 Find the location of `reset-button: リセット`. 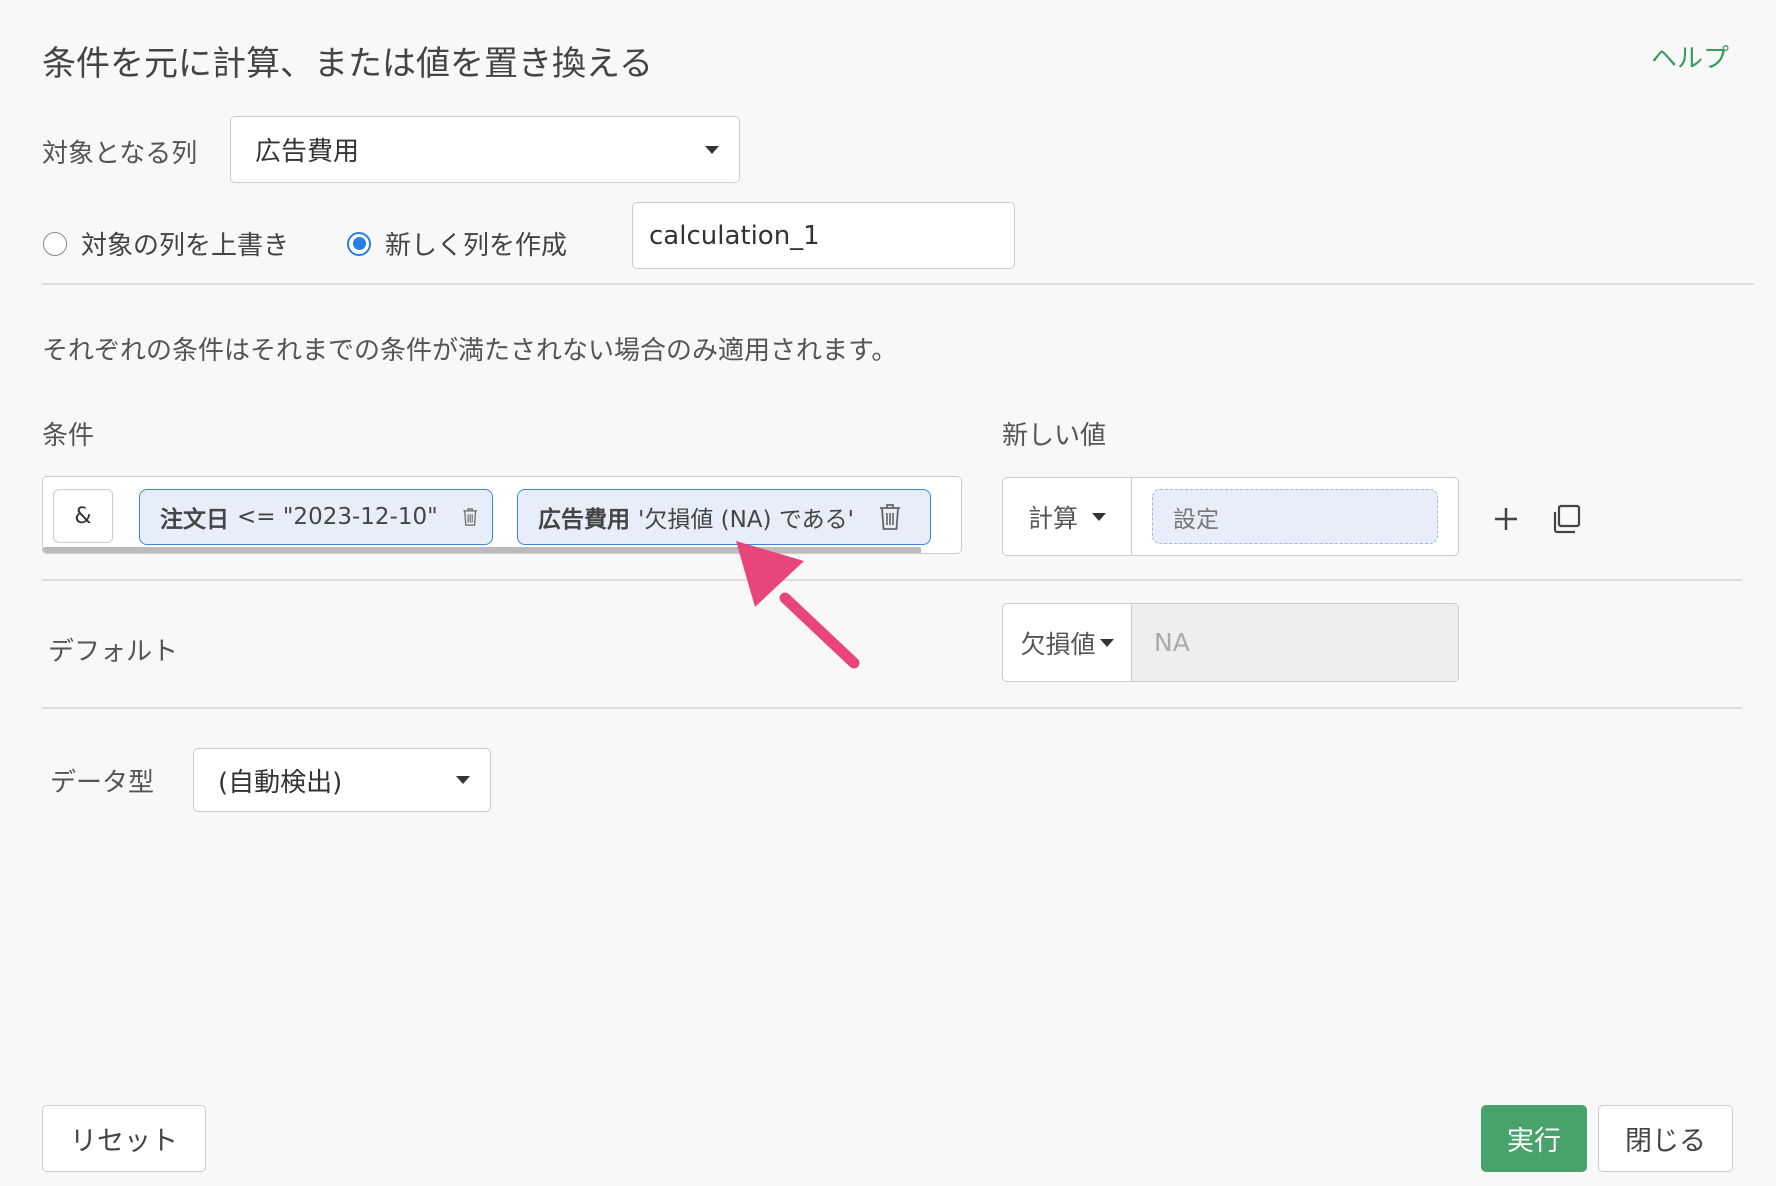

reset-button: リセット is located at coordinates (124, 1138).